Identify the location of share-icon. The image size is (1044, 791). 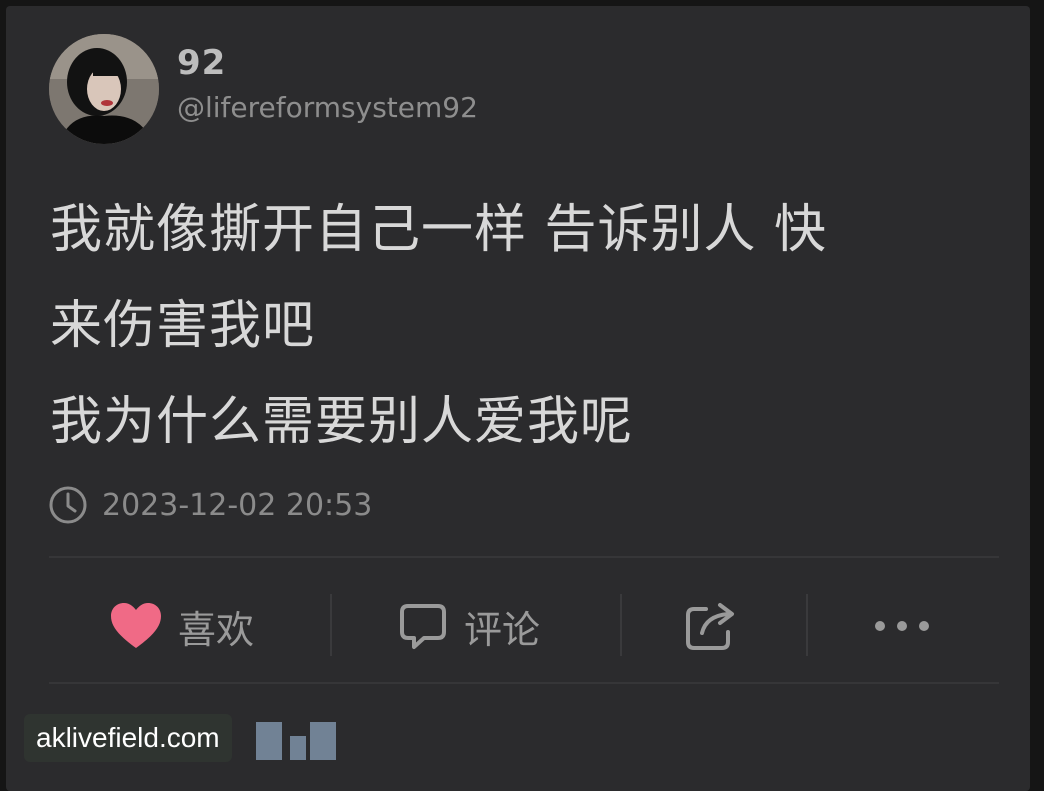
(712, 626).